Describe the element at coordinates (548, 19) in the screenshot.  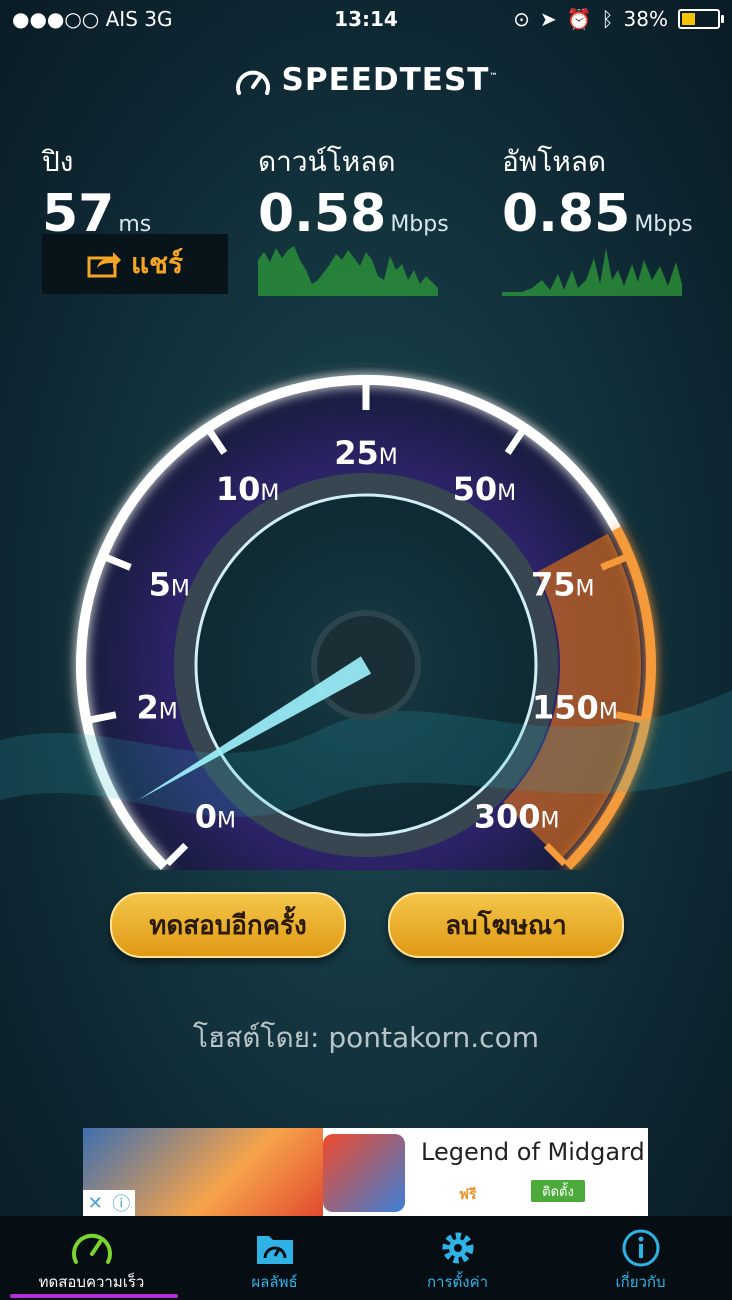
I see `location-icon: ➤` at that location.